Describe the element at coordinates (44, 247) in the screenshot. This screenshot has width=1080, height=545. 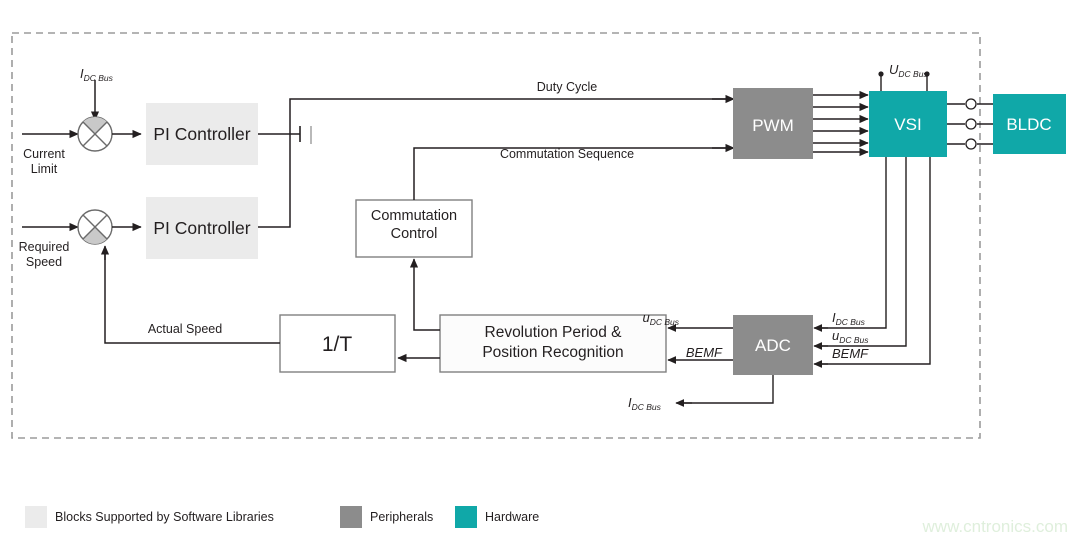
I see `label-required-speed-line1: Required` at that location.